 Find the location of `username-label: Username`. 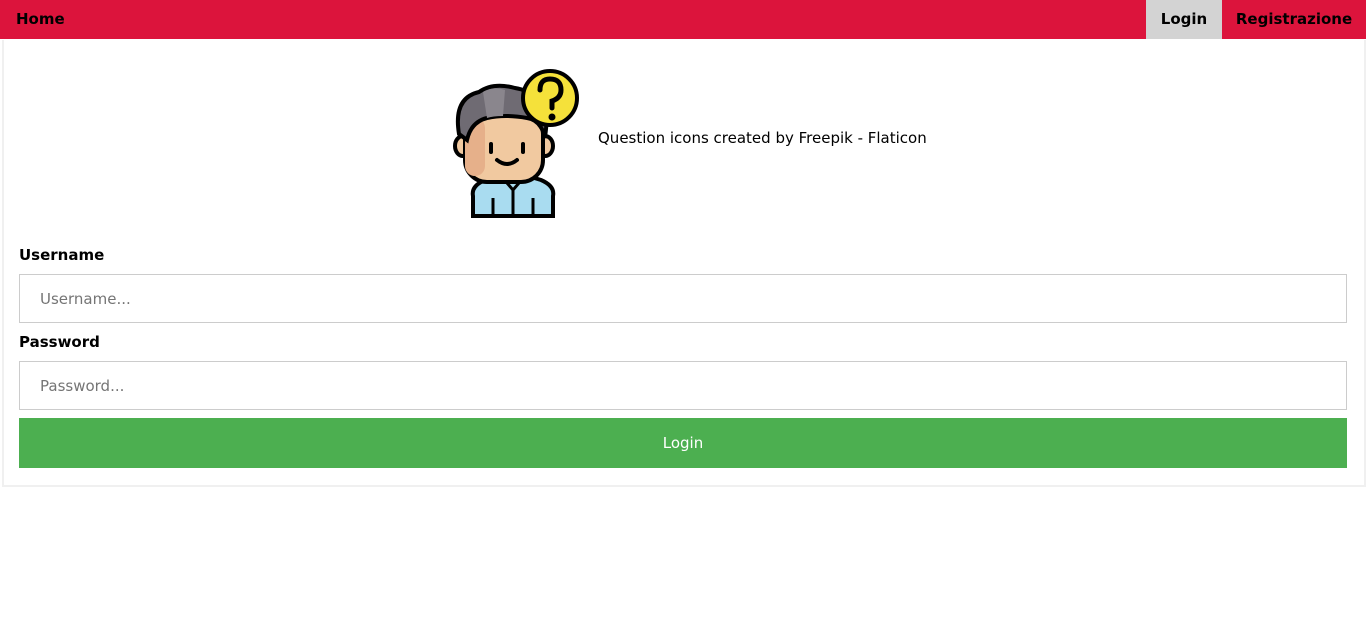

username-label: Username is located at coordinates (62, 255).